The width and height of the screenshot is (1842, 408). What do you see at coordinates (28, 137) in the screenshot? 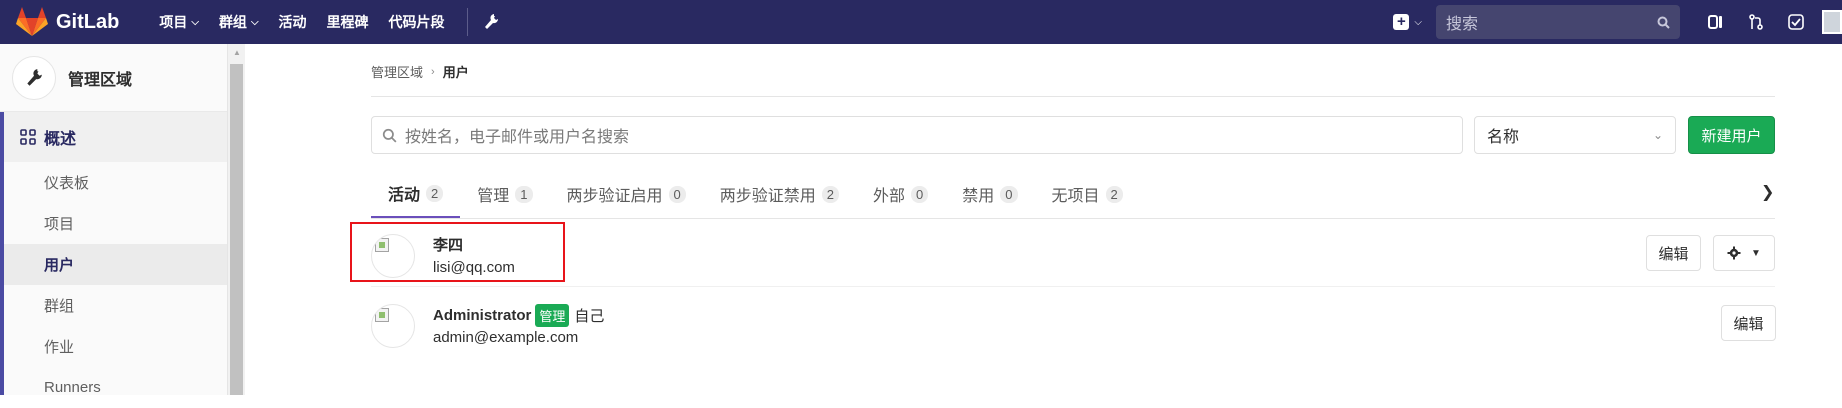
I see `overview-grid-icon` at bounding box center [28, 137].